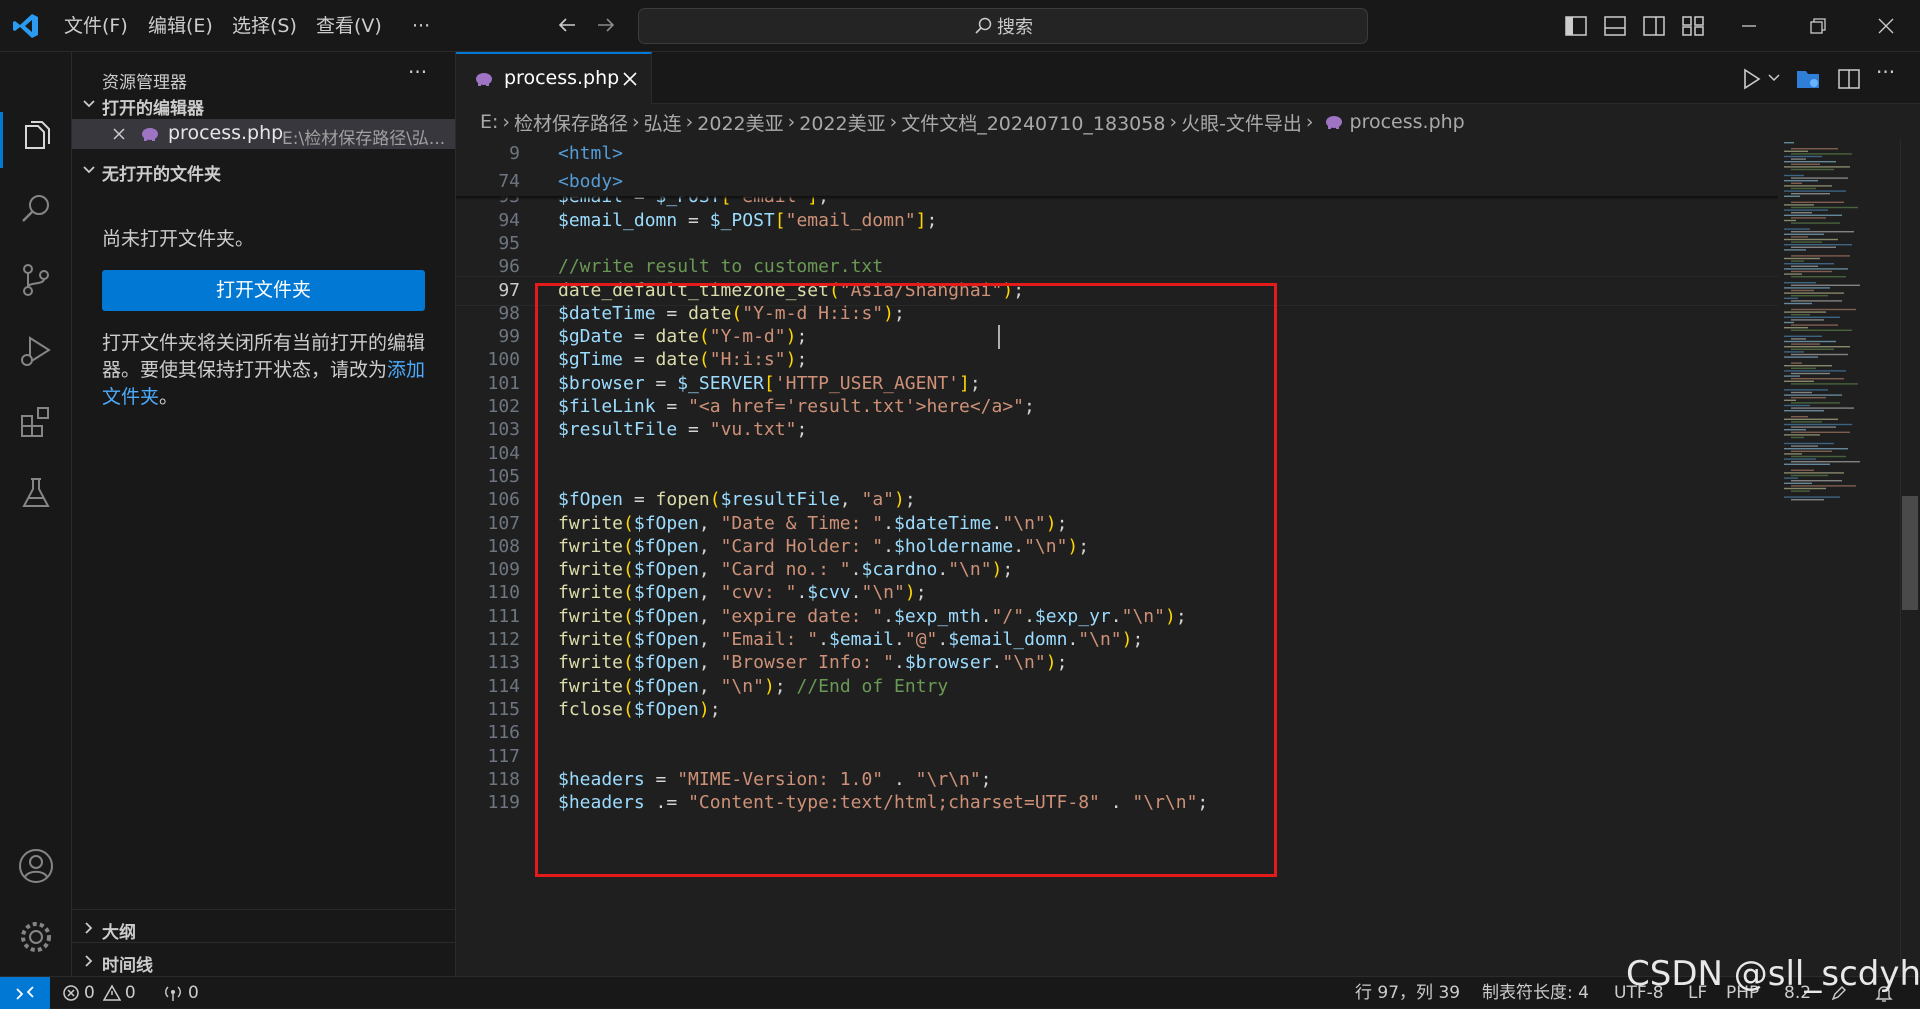  What do you see at coordinates (983, 26) in the screenshot?
I see `search-icon` at bounding box center [983, 26].